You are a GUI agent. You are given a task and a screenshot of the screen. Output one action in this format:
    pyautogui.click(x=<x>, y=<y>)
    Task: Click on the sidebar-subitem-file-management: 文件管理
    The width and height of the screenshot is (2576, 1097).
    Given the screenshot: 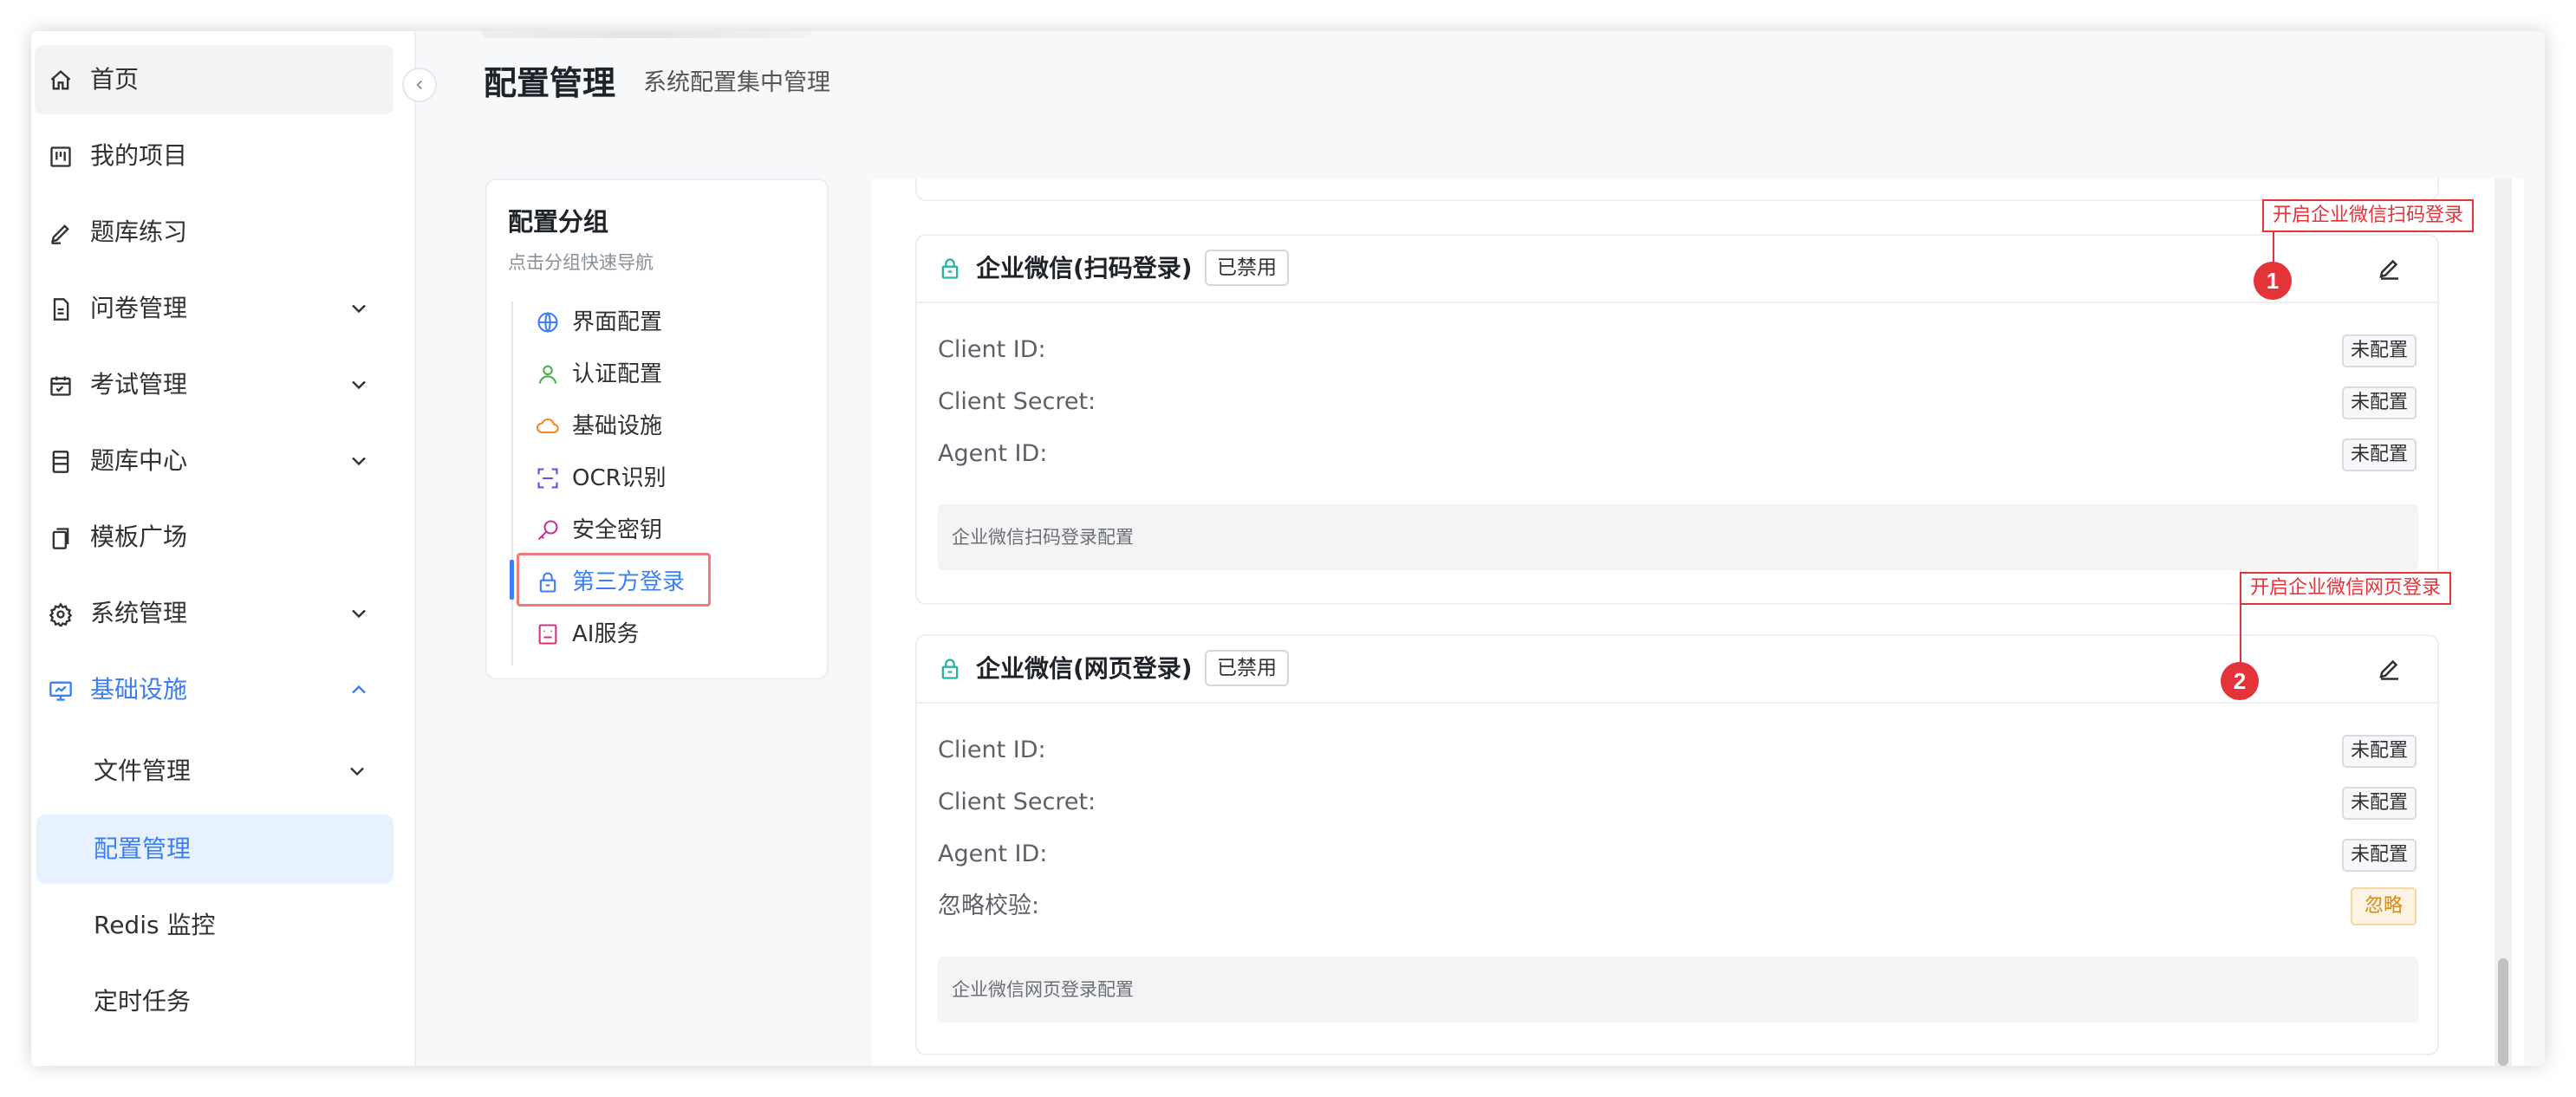 What is the action you would take?
    pyautogui.click(x=215, y=771)
    